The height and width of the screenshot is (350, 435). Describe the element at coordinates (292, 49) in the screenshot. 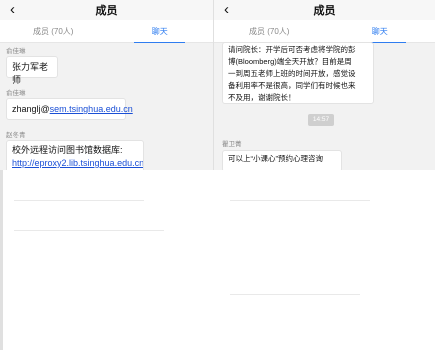

I see `message-text-line: 请问院长：开学后可否考虑将学院的彭` at that location.